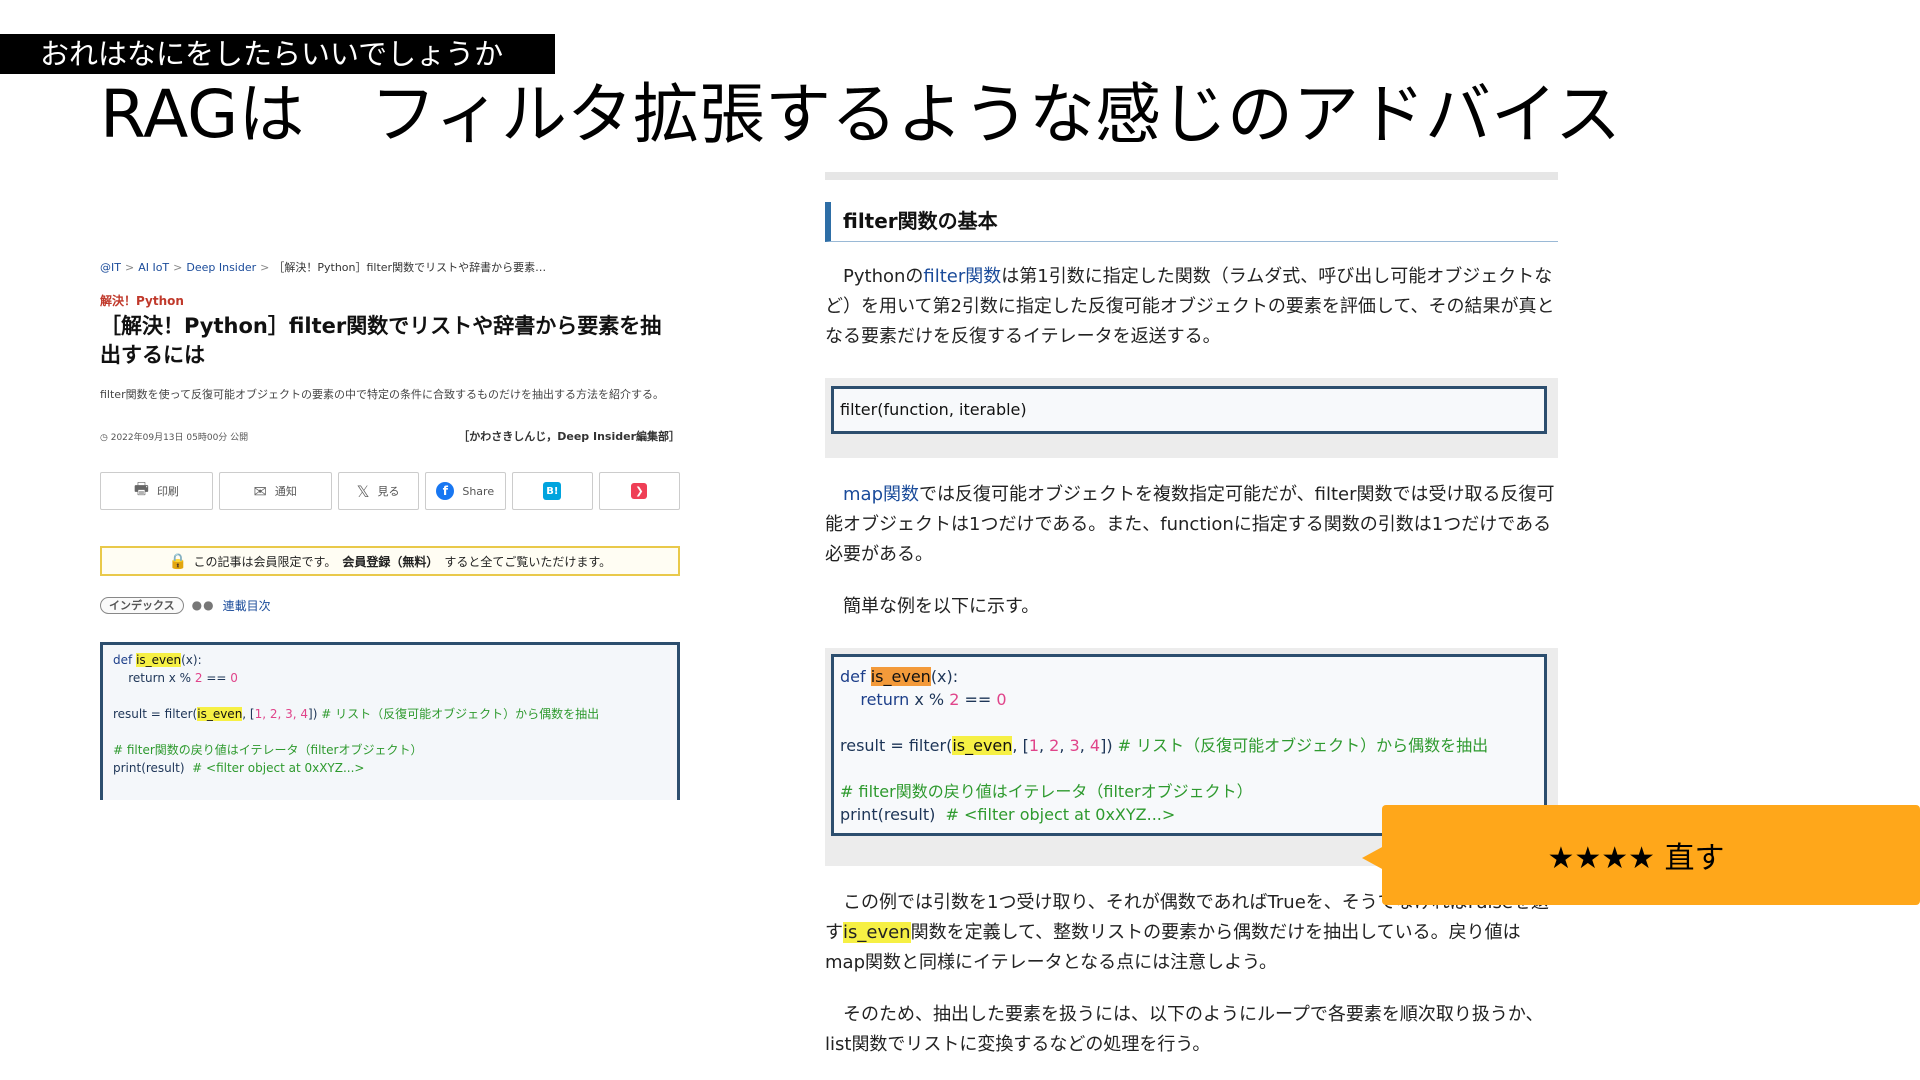  I want to click on paragraph-3: 簡単な例を以下に示す。, so click(932, 606).